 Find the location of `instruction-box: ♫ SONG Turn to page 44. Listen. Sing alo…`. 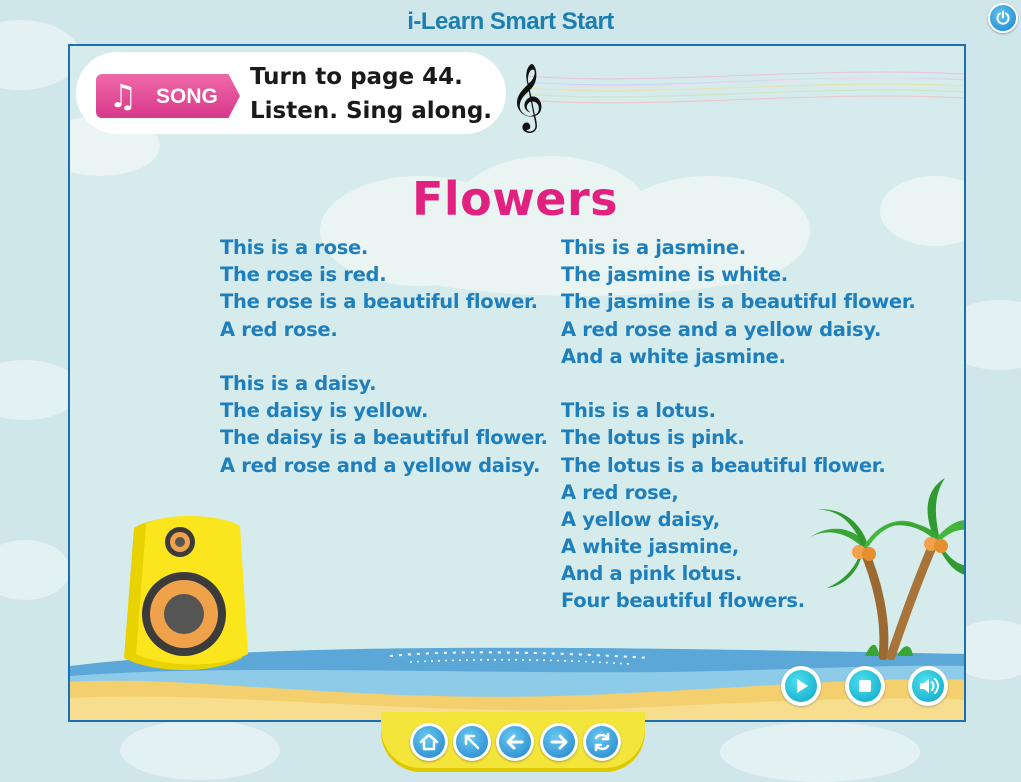

instruction-box: ♫ SONG Turn to page 44. Listen. Sing alo… is located at coordinates (291, 93).